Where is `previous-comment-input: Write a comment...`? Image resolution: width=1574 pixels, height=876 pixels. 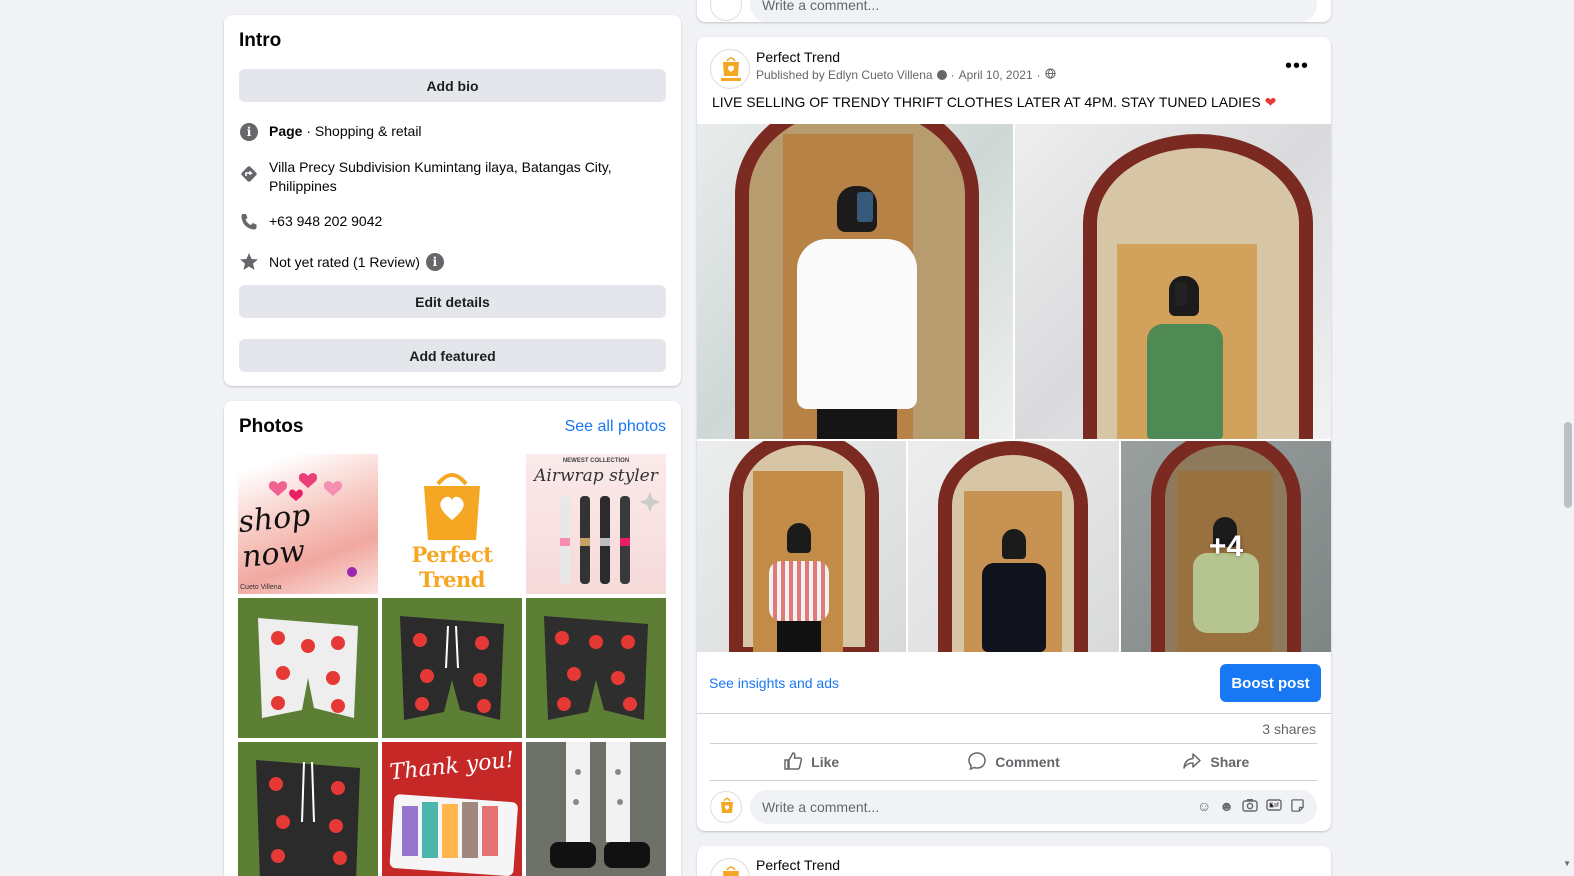 previous-comment-input: Write a comment... is located at coordinates (1033, 11).